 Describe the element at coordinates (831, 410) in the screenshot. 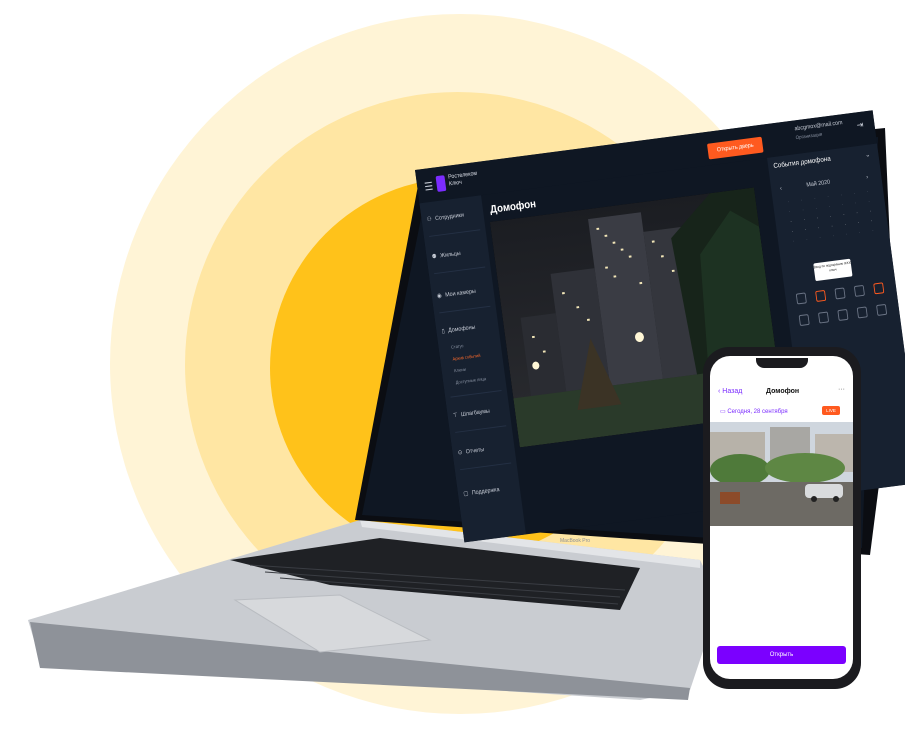

I see `live-badge: LIVE` at that location.